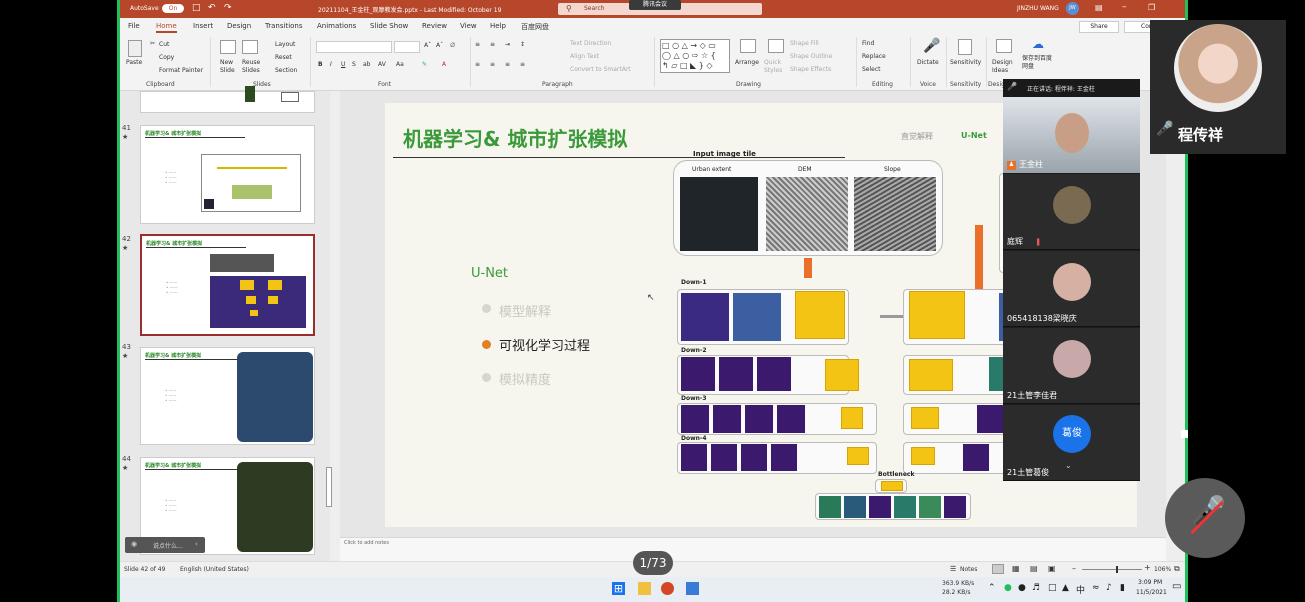 The width and height of the screenshot is (1305, 602). I want to click on cloud-icon: ☁, so click(1038, 44).